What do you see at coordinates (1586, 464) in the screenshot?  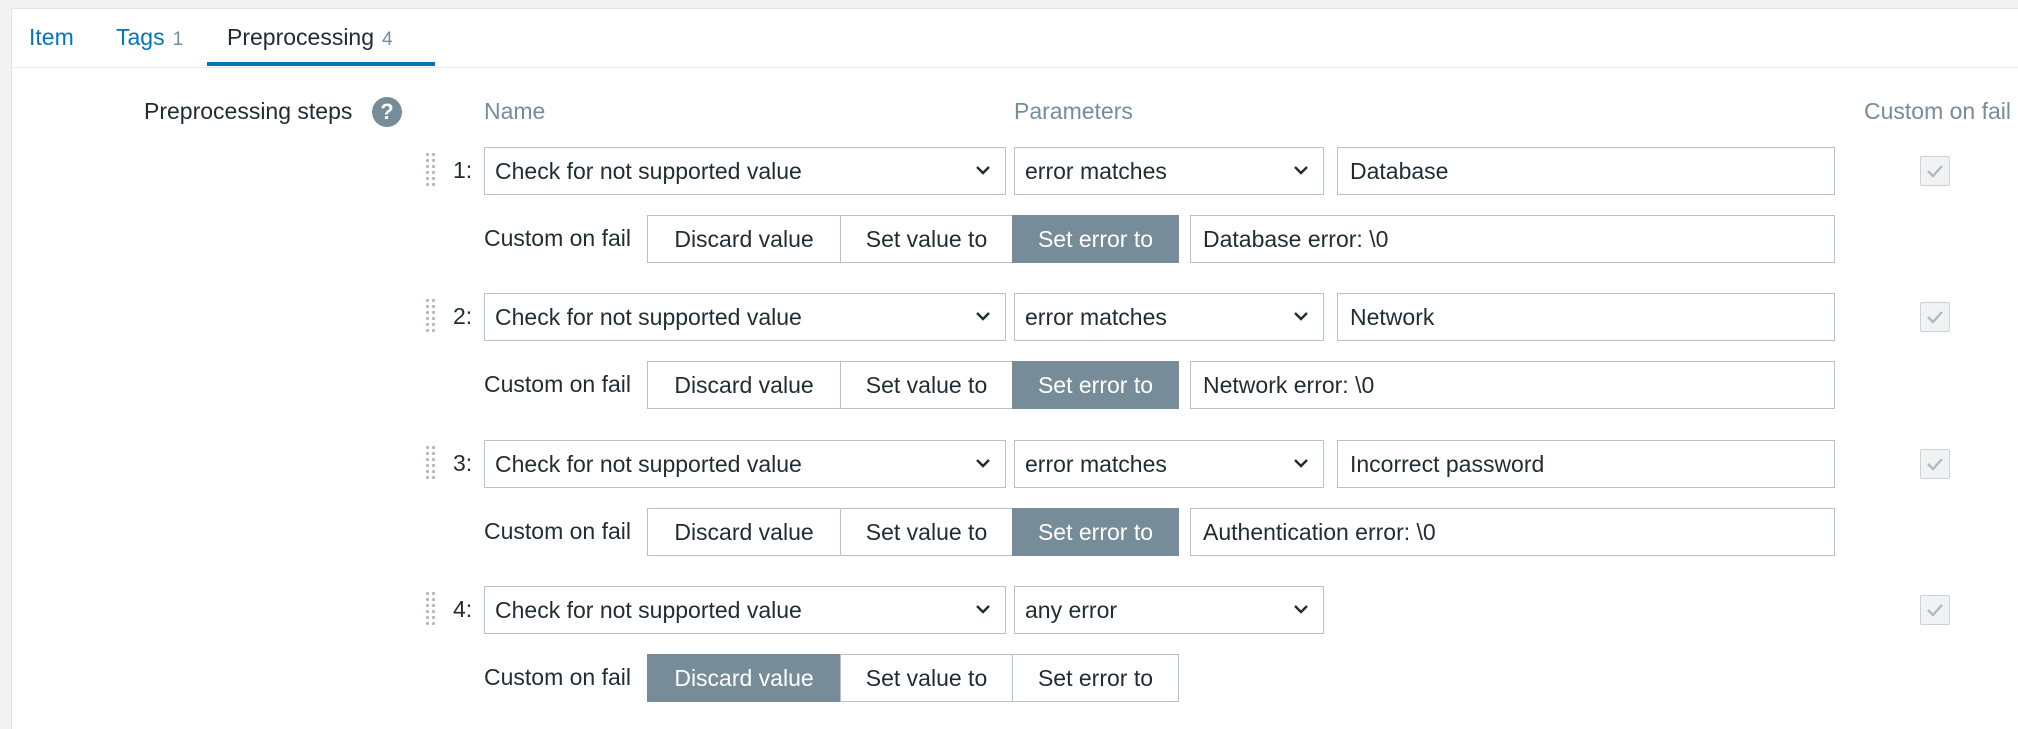 I see `step-parameter-input: Incorrect password` at bounding box center [1586, 464].